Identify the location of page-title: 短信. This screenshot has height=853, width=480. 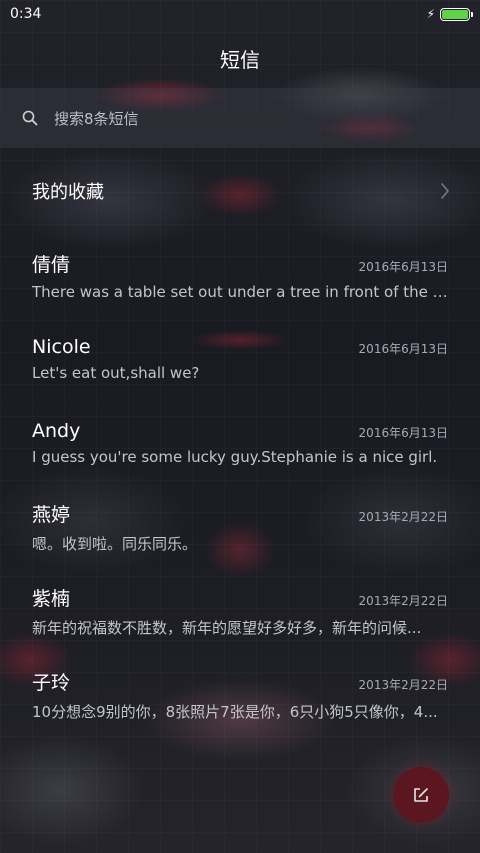
(240, 59).